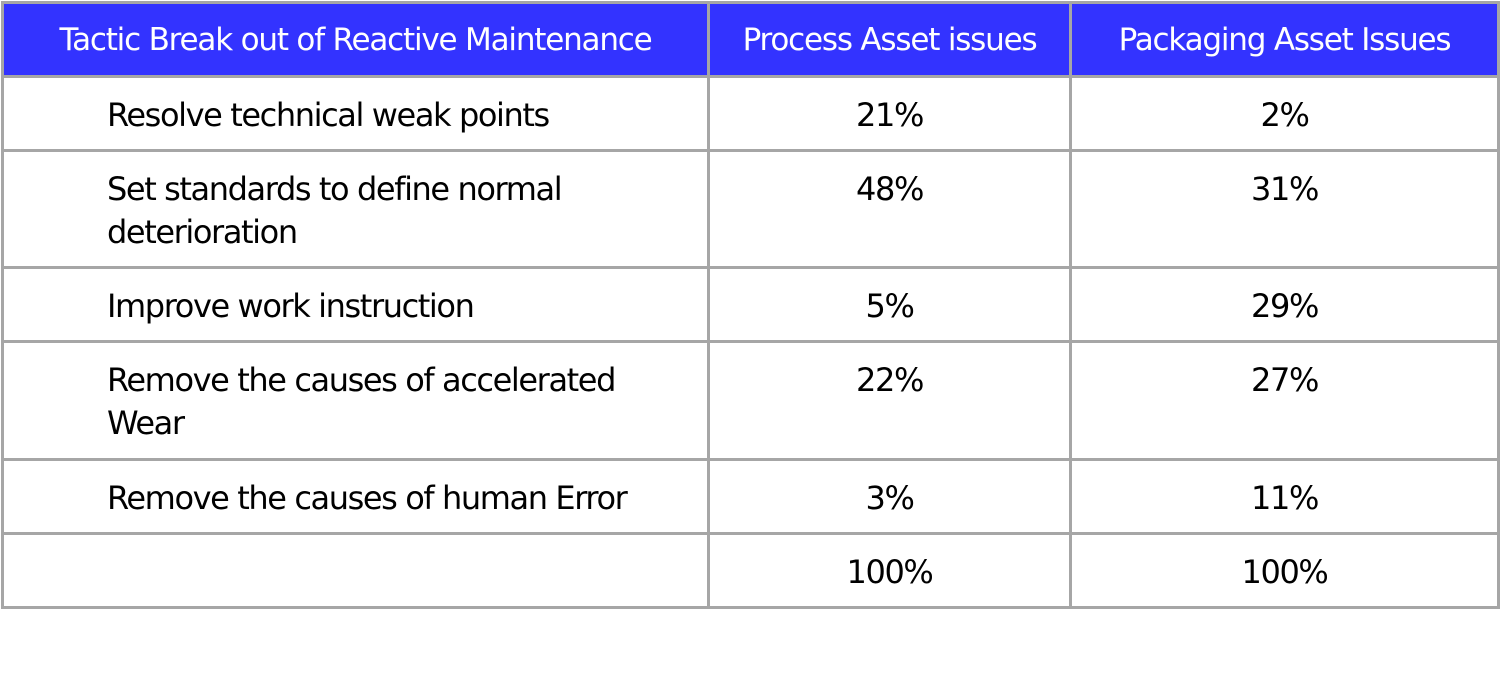 This screenshot has height=684, width=1500. I want to click on tactic-cell: Resolve technical weak points, so click(355, 113).